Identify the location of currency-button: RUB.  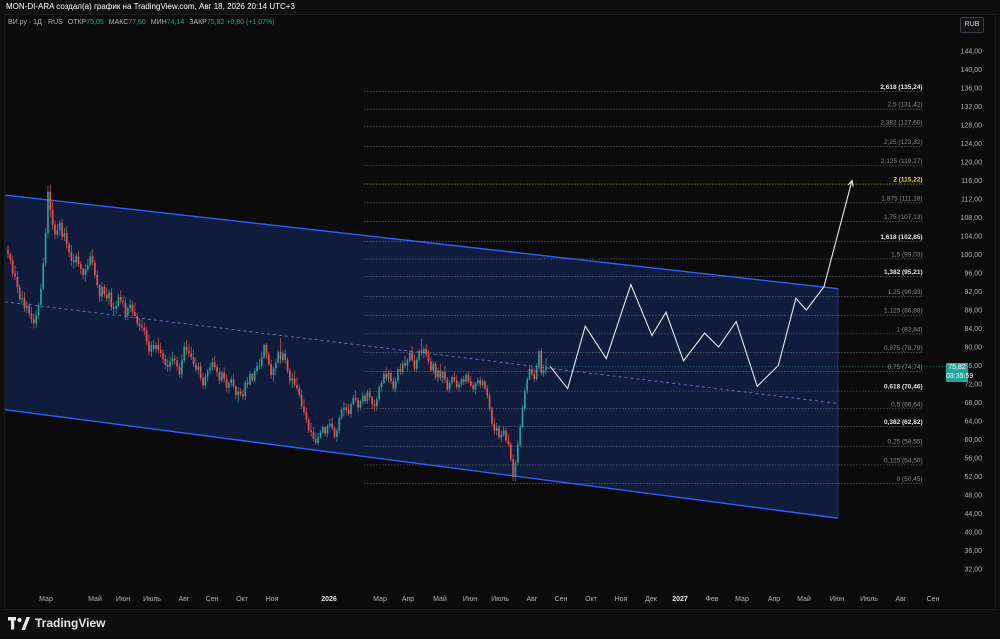
(972, 25).